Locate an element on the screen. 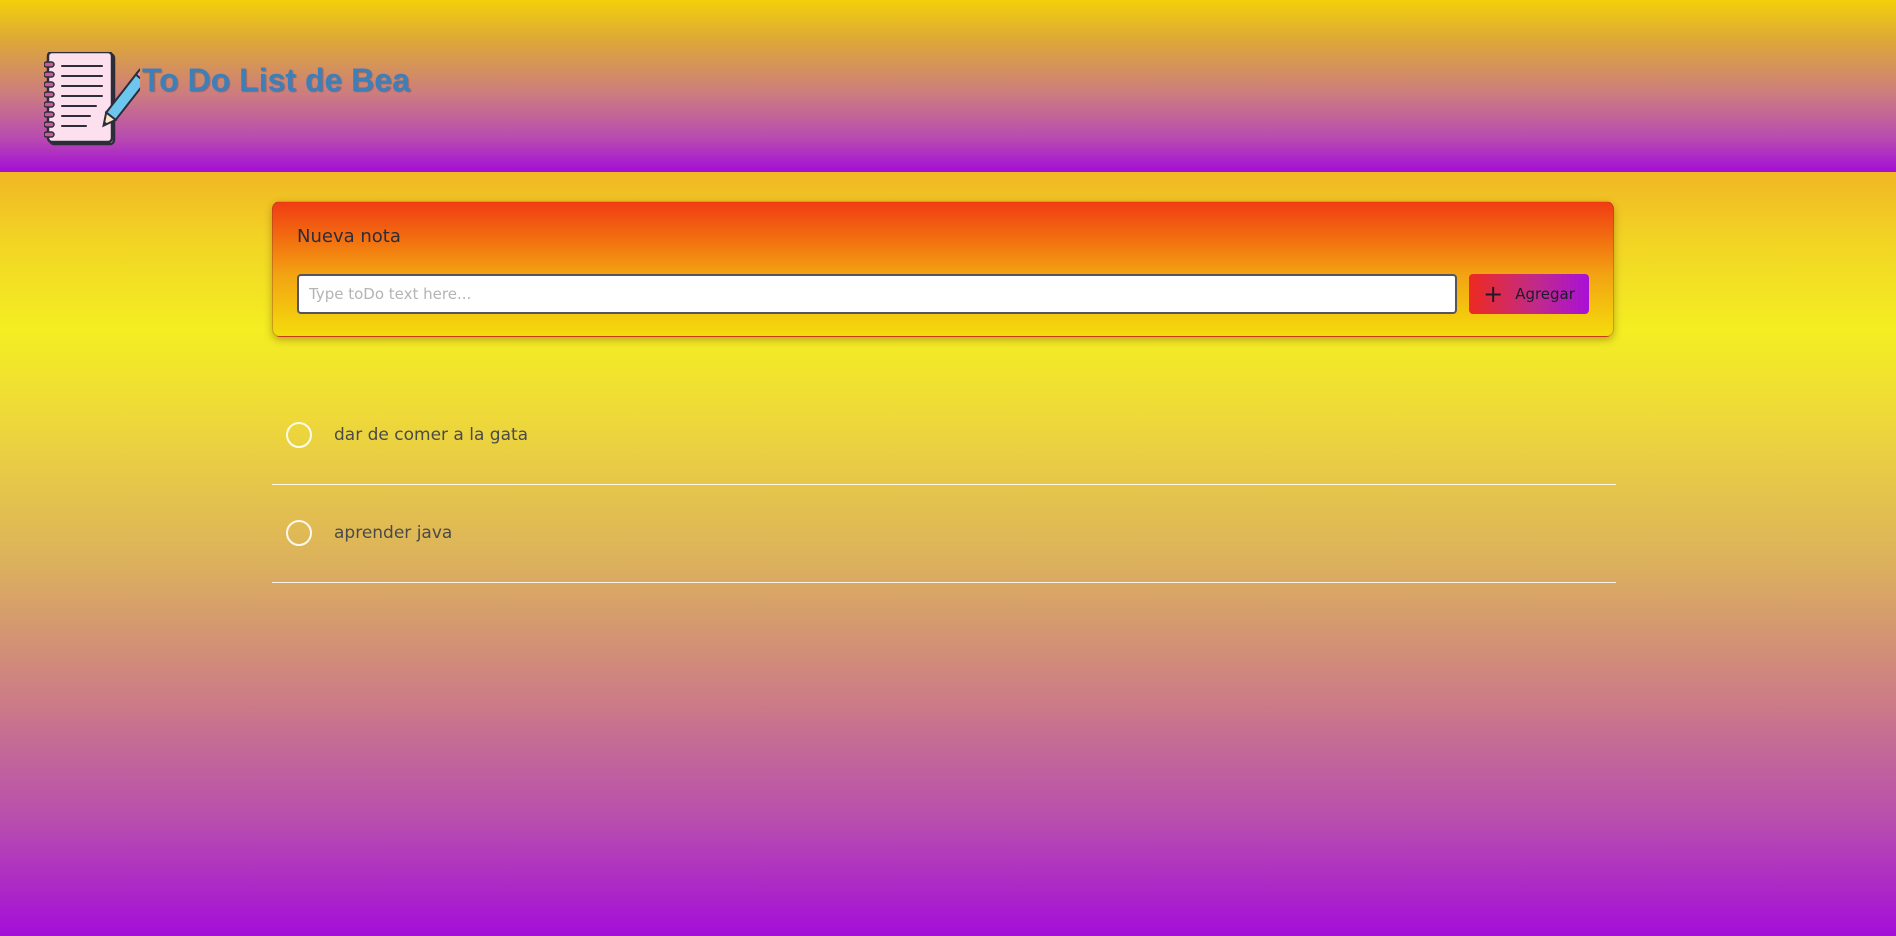  app-title: To Do List de Bea is located at coordinates (276, 80).